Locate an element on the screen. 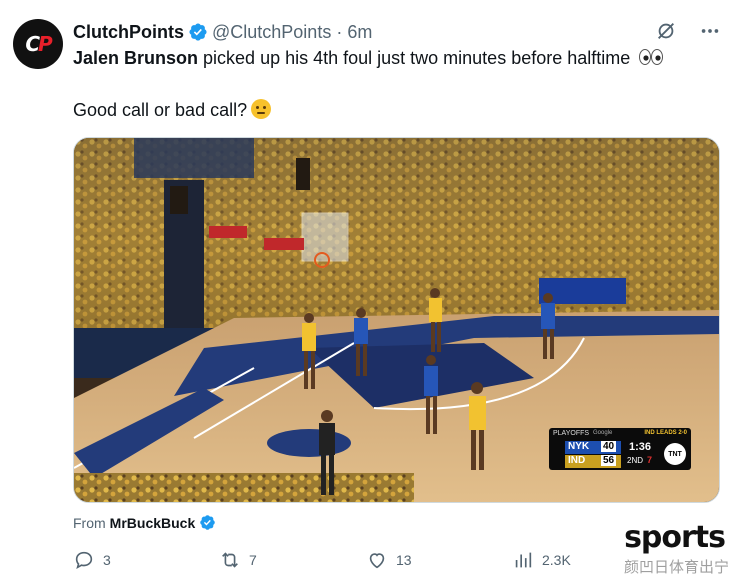 The width and height of the screenshot is (739, 583). team1-abbr: NYK is located at coordinates (579, 446).